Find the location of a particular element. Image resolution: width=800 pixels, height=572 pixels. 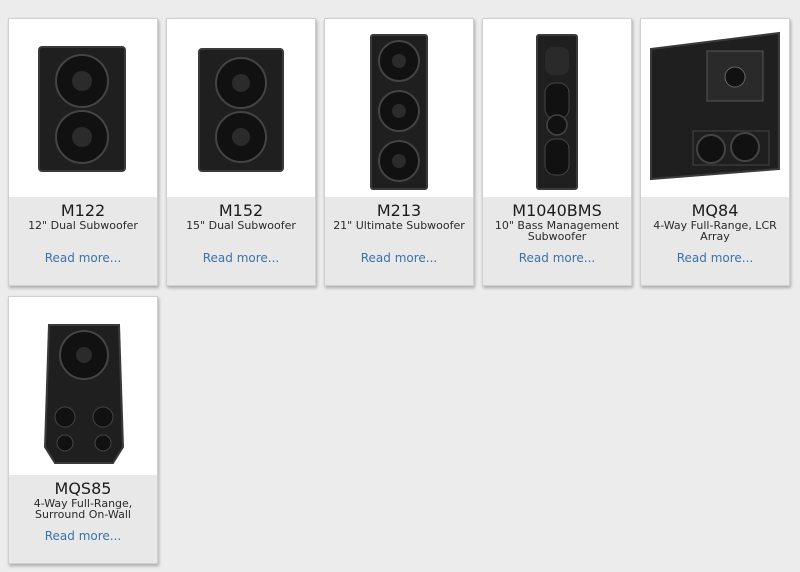

product-model: M213 is located at coordinates (399, 210).